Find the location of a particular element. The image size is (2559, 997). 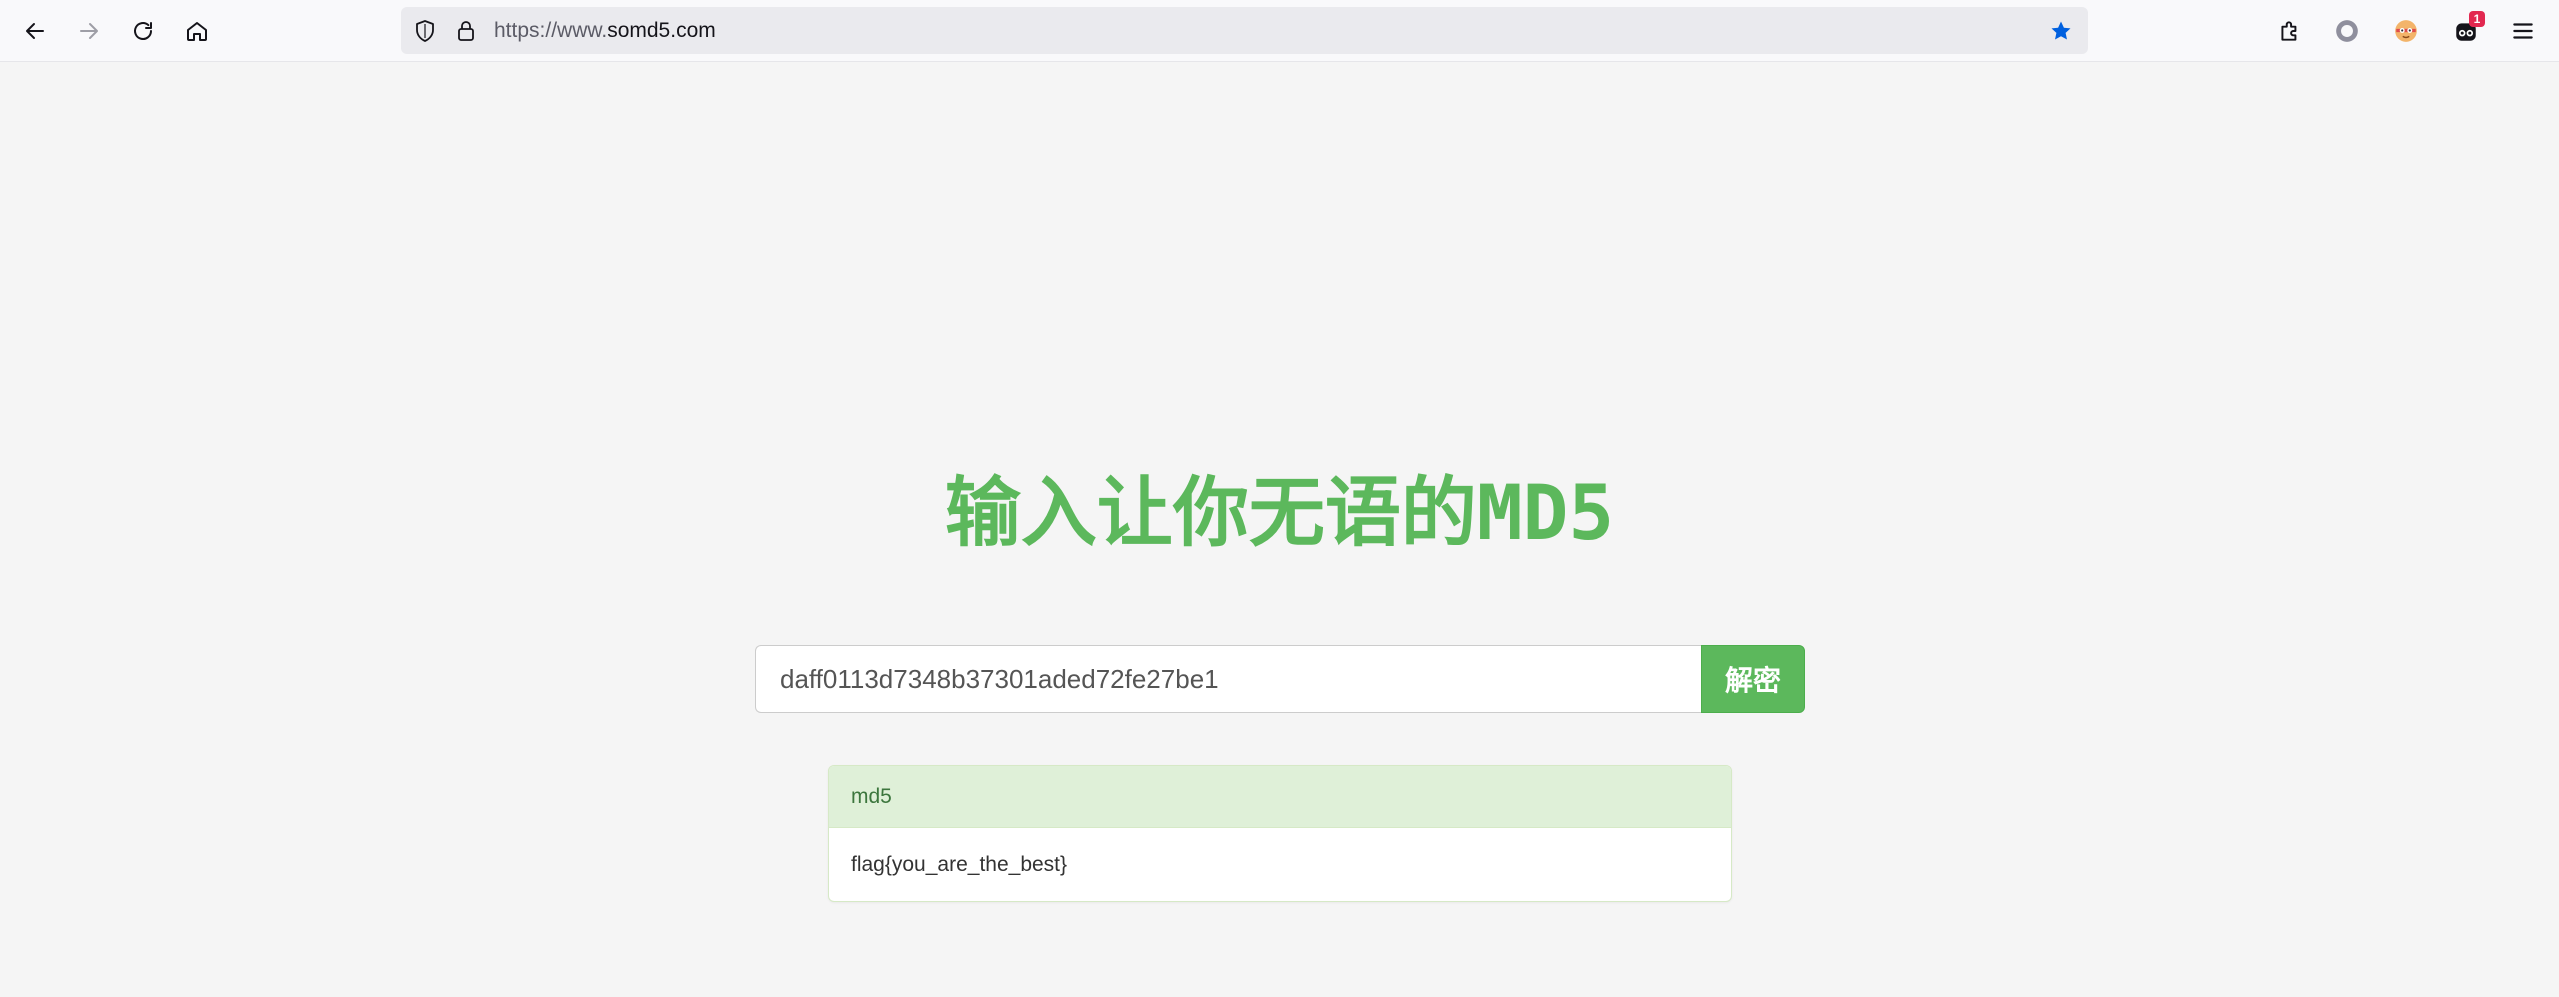

forward-button is located at coordinates (89, 31).